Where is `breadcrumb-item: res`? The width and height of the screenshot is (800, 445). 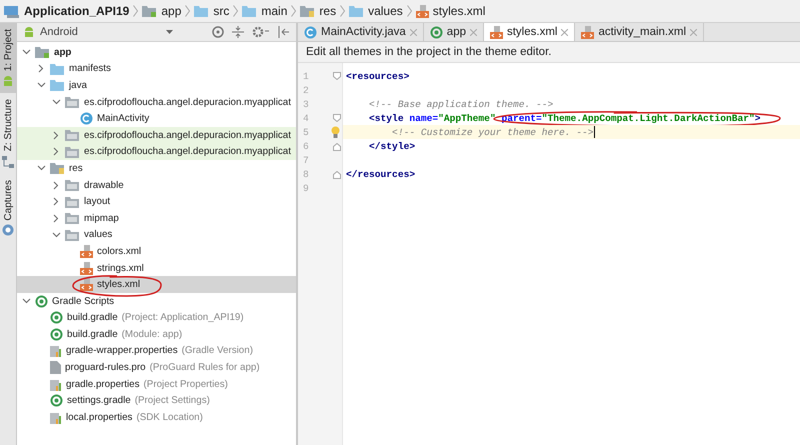 breadcrumb-item: res is located at coordinates (318, 11).